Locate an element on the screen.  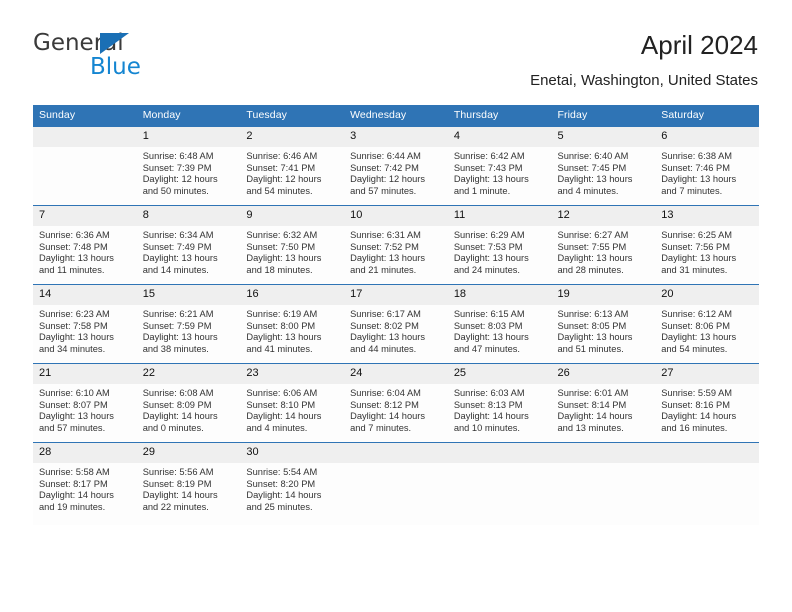
day-number: 1 is located at coordinates (188, 137).